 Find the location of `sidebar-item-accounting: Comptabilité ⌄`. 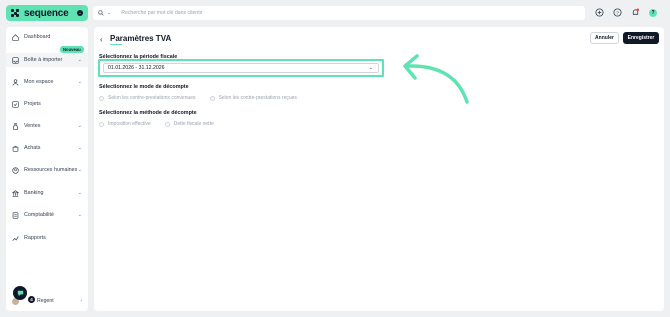

sidebar-item-accounting: Comptabilité ⌄ is located at coordinates (47, 215).